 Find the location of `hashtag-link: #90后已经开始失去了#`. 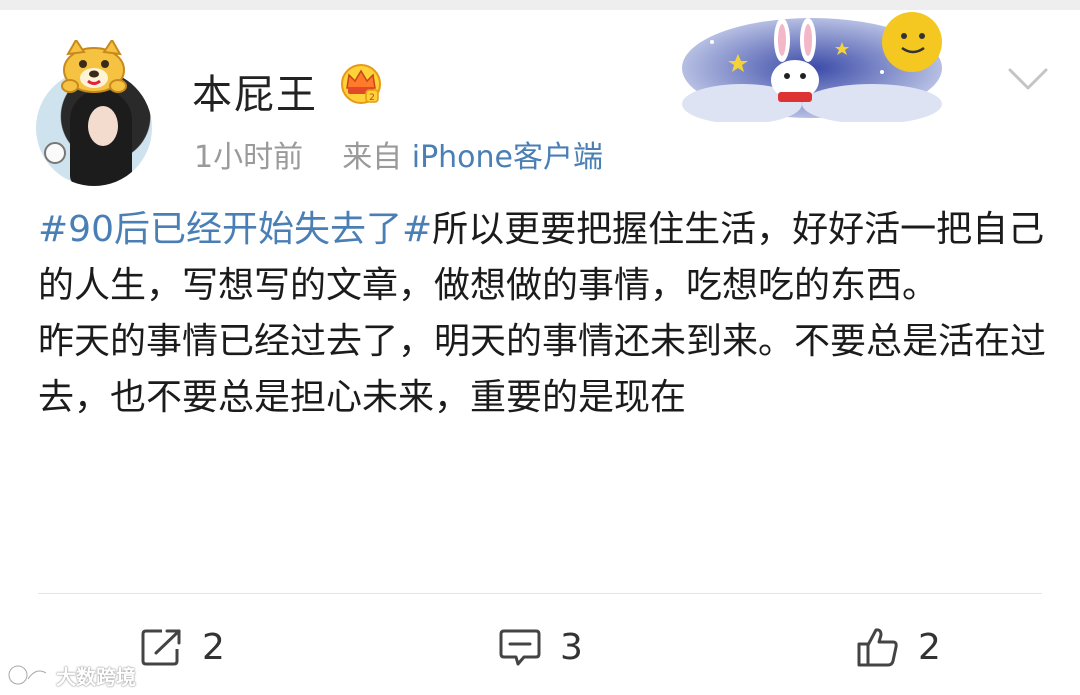

hashtag-link: #90后已经开始失去了# is located at coordinates (235, 229).